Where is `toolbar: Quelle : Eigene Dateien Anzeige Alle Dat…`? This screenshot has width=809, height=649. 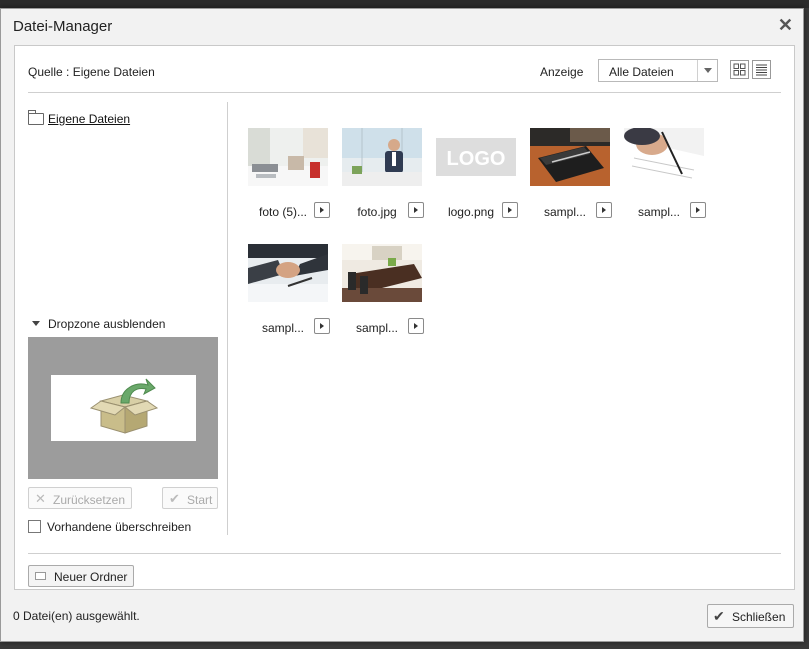
toolbar: Quelle : Eigene Dateien Anzeige Alle Dat… is located at coordinates (404, 69).